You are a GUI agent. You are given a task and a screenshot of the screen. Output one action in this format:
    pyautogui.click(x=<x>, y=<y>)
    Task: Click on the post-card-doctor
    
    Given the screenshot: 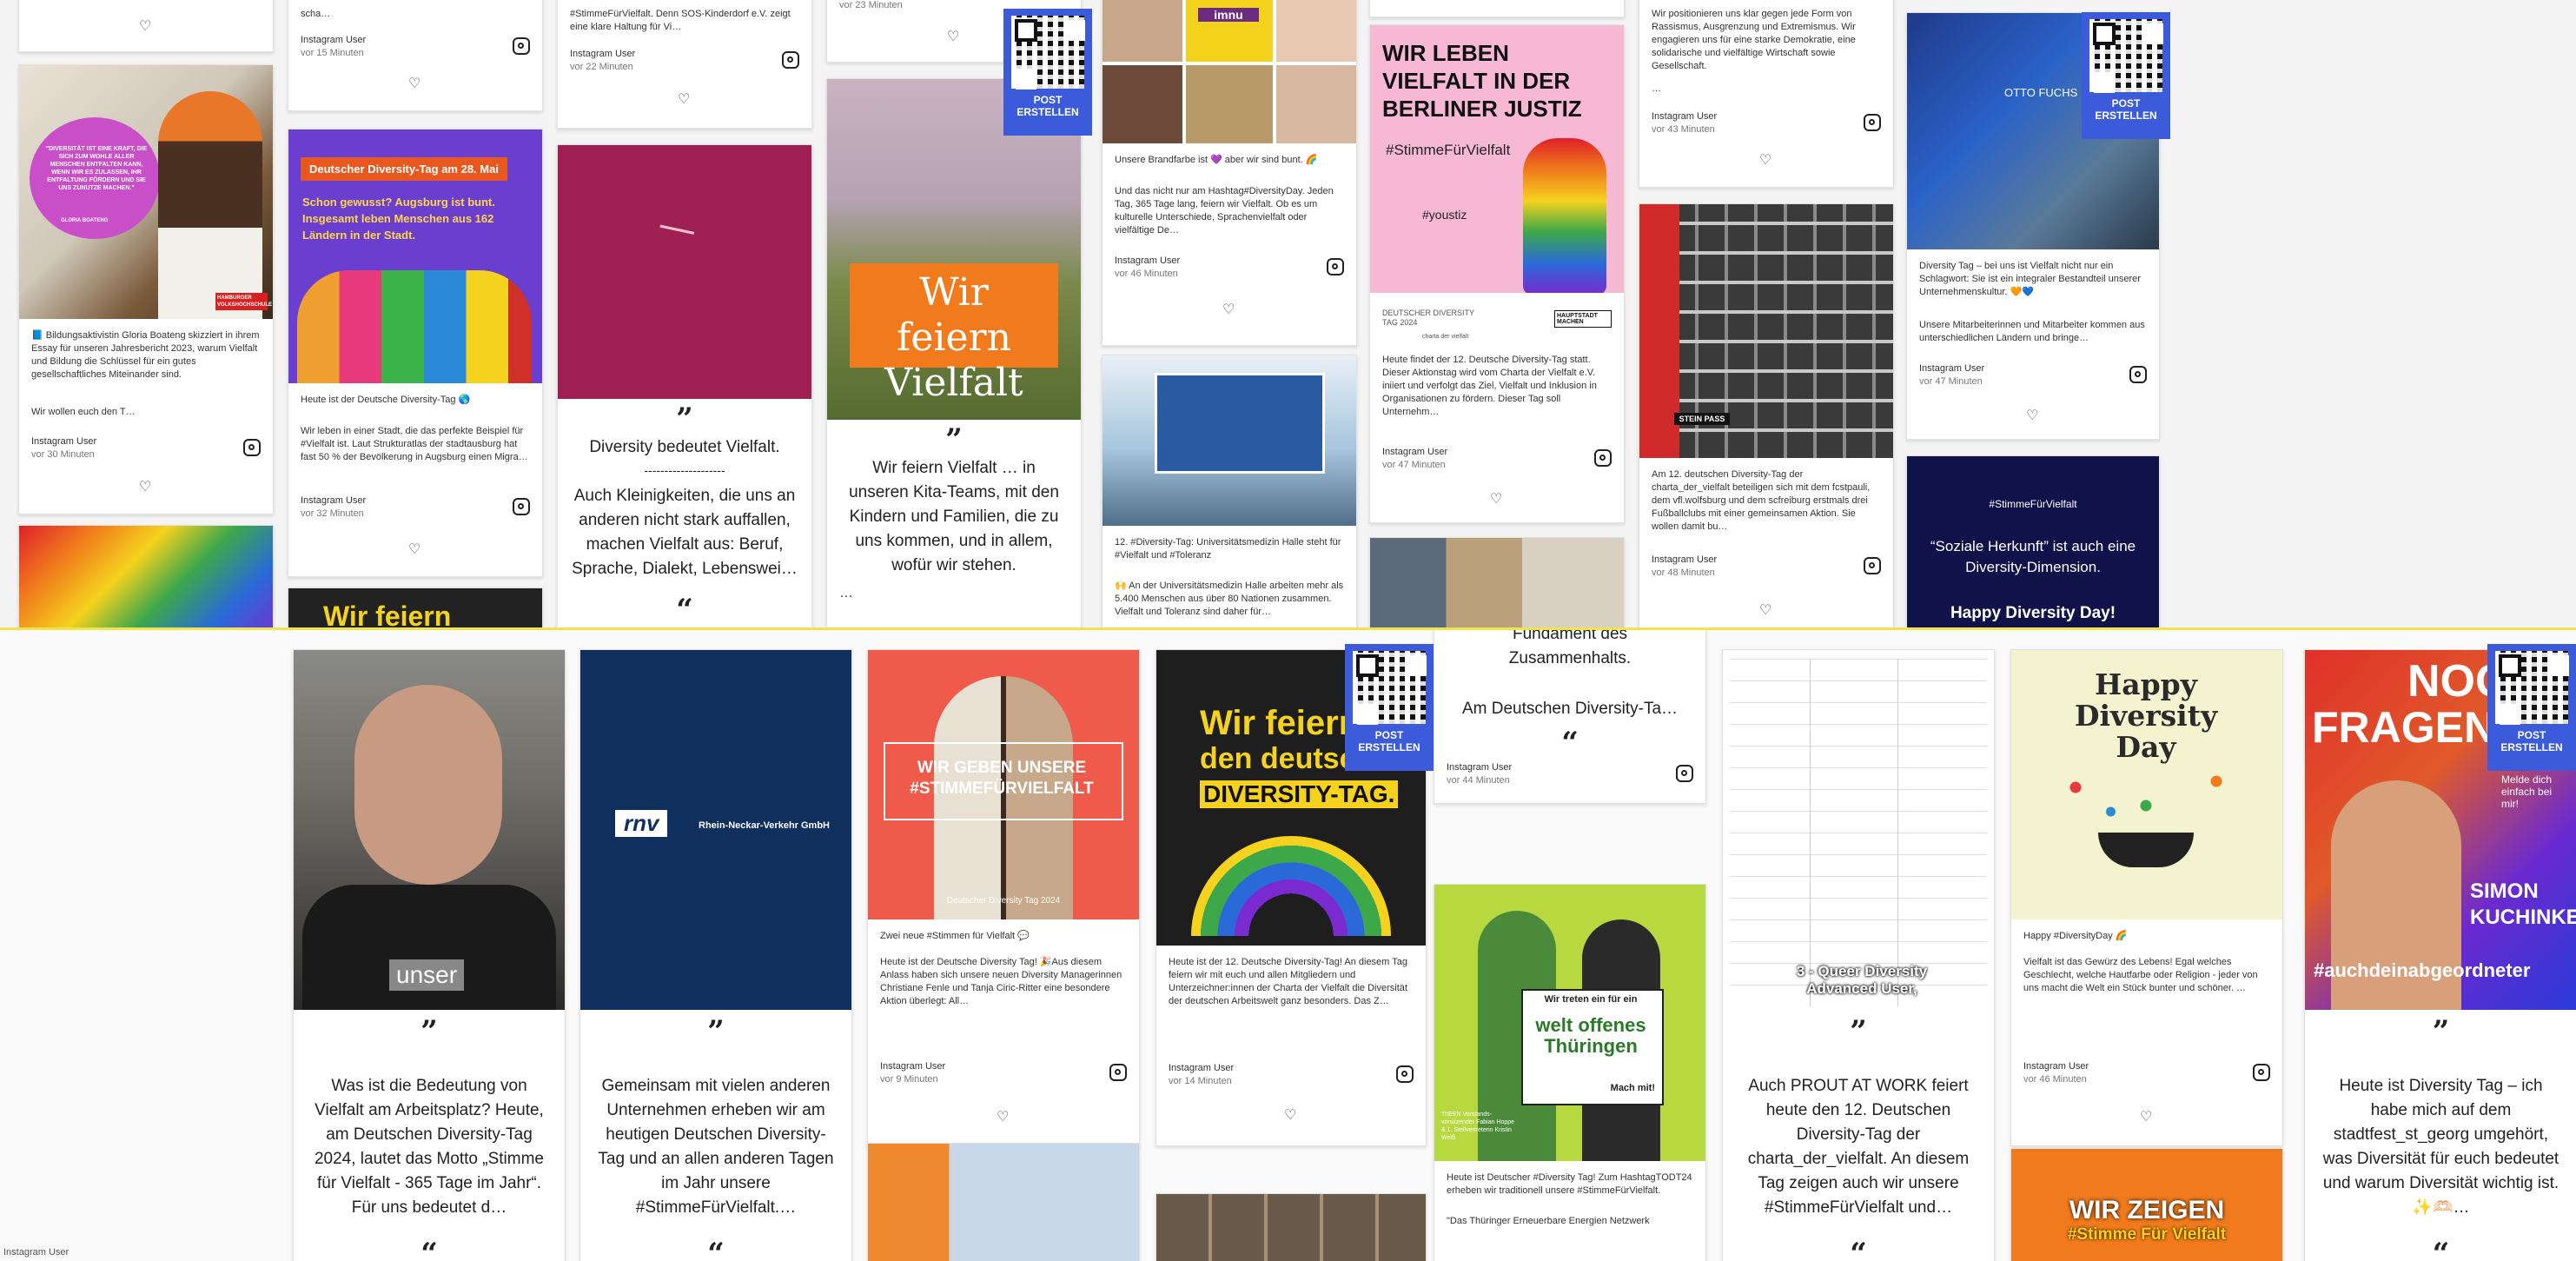 What is the action you would take?
    pyautogui.click(x=1003, y=1202)
    